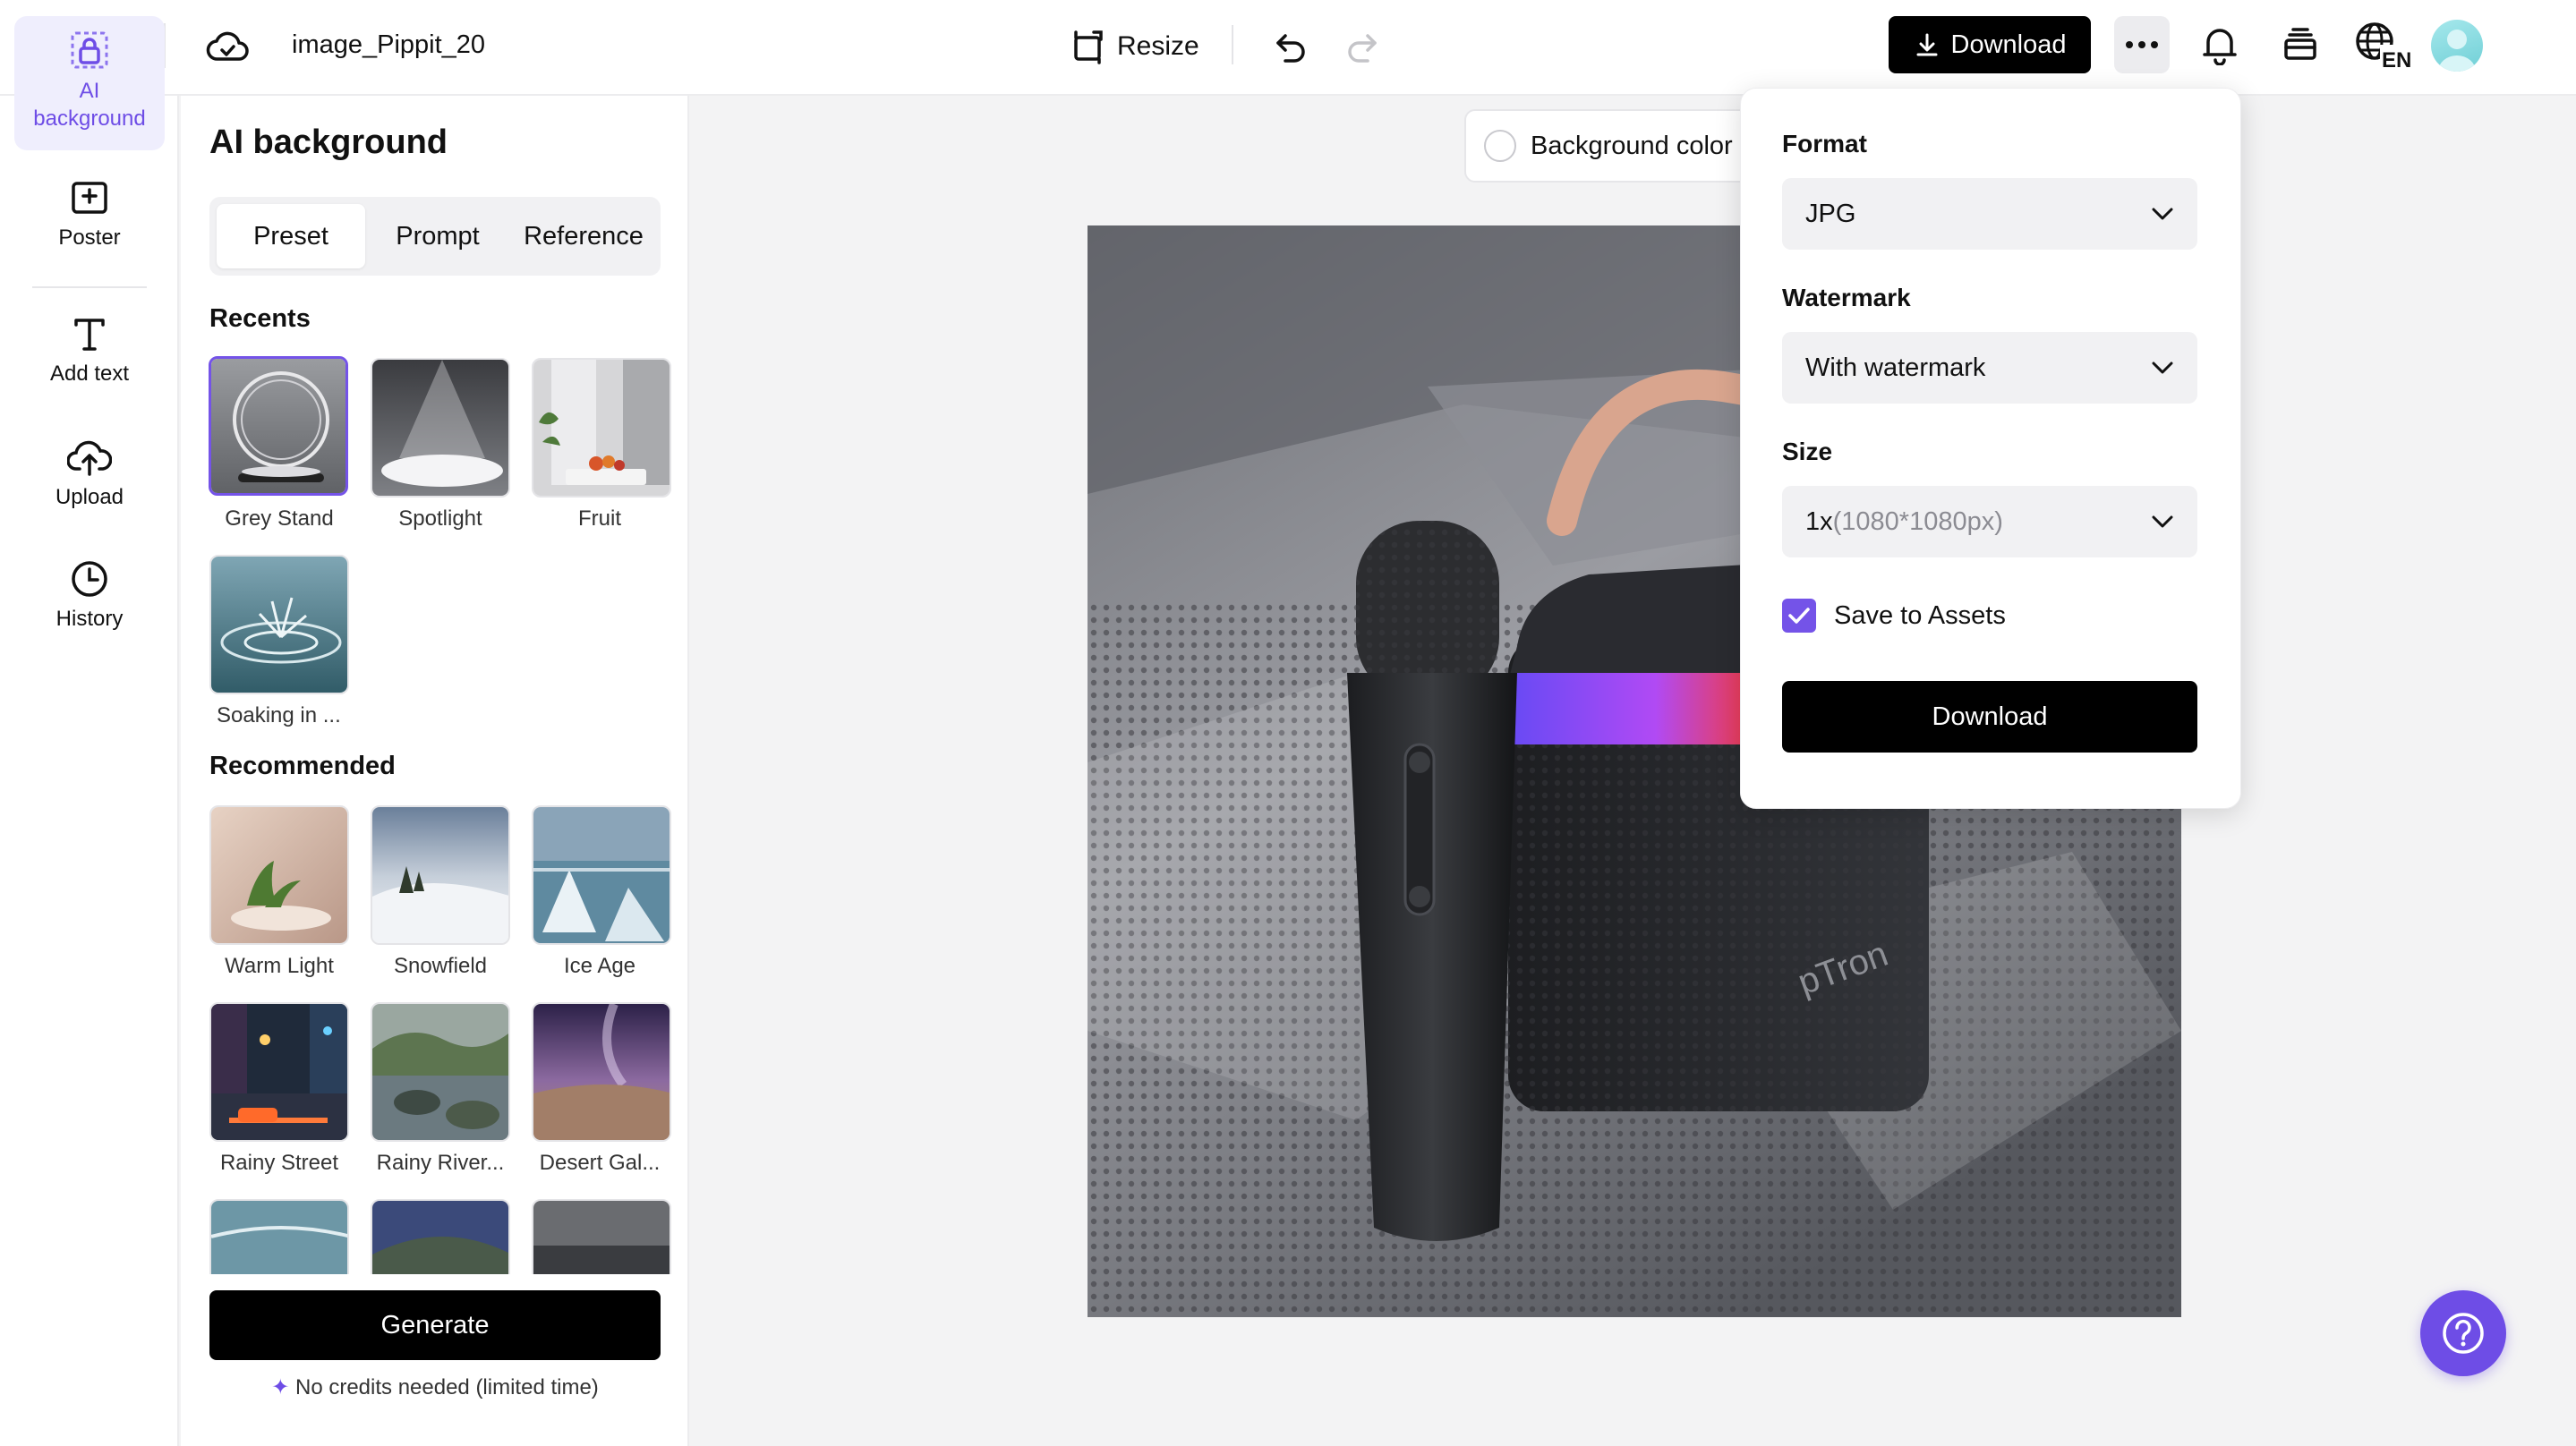 This screenshot has width=2576, height=1446. Describe the element at coordinates (440, 518) in the screenshot. I see `preset-label: Spotlight` at that location.